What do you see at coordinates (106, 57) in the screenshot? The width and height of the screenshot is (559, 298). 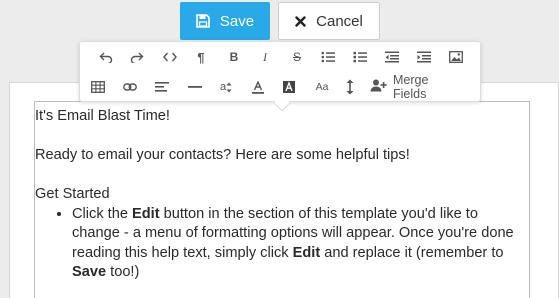 I see `undo-icon` at bounding box center [106, 57].